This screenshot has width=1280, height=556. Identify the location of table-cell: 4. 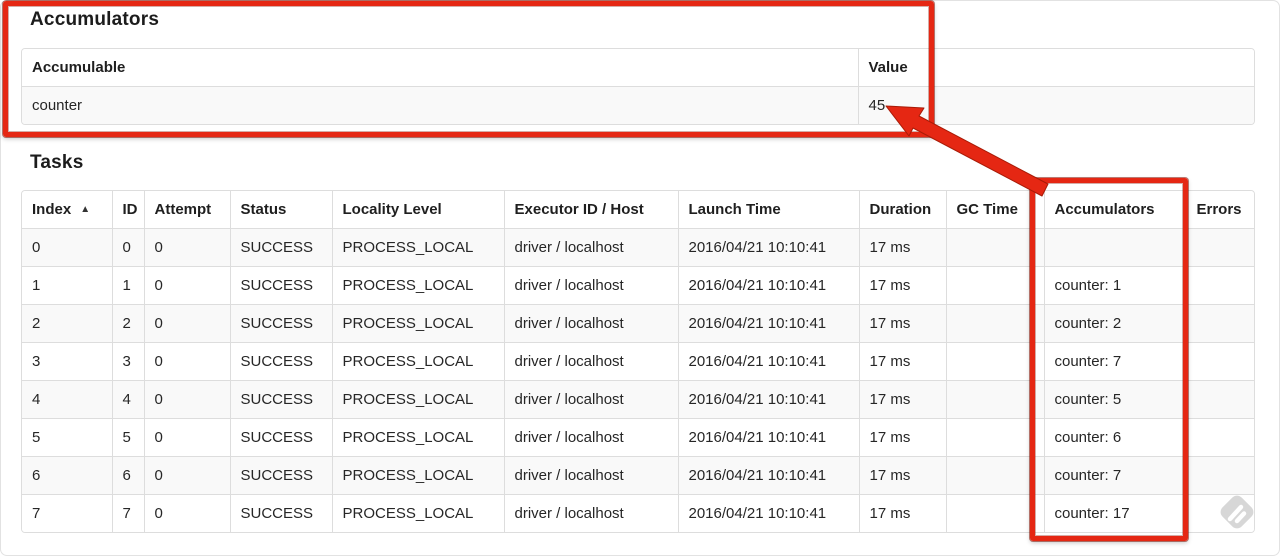
(67, 399).